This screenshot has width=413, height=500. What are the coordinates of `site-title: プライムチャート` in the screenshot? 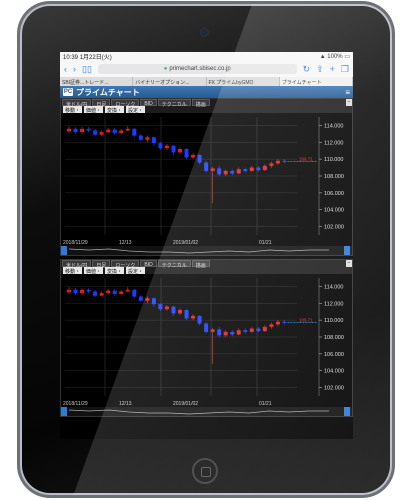 It's located at (108, 92).